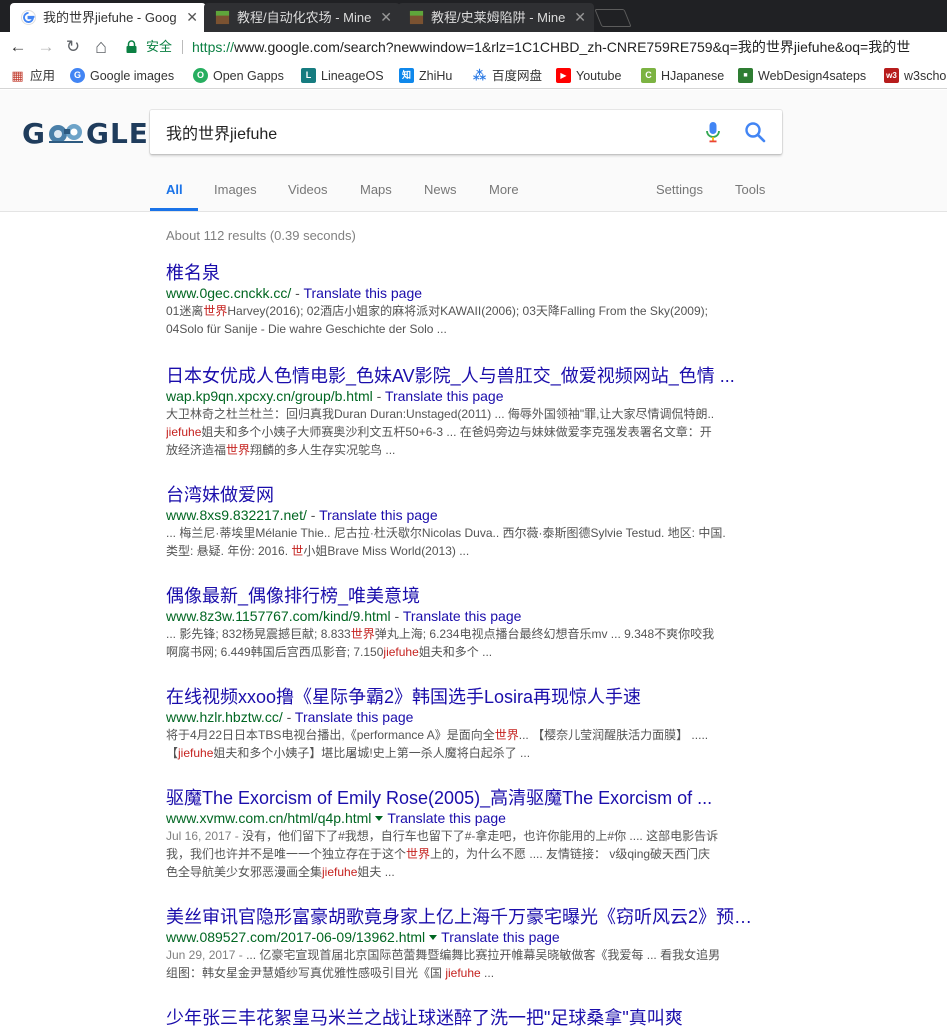 This screenshot has height=1032, width=947. I want to click on bookmark-webdesign: ■ WebDesign4sateps, so click(802, 76).